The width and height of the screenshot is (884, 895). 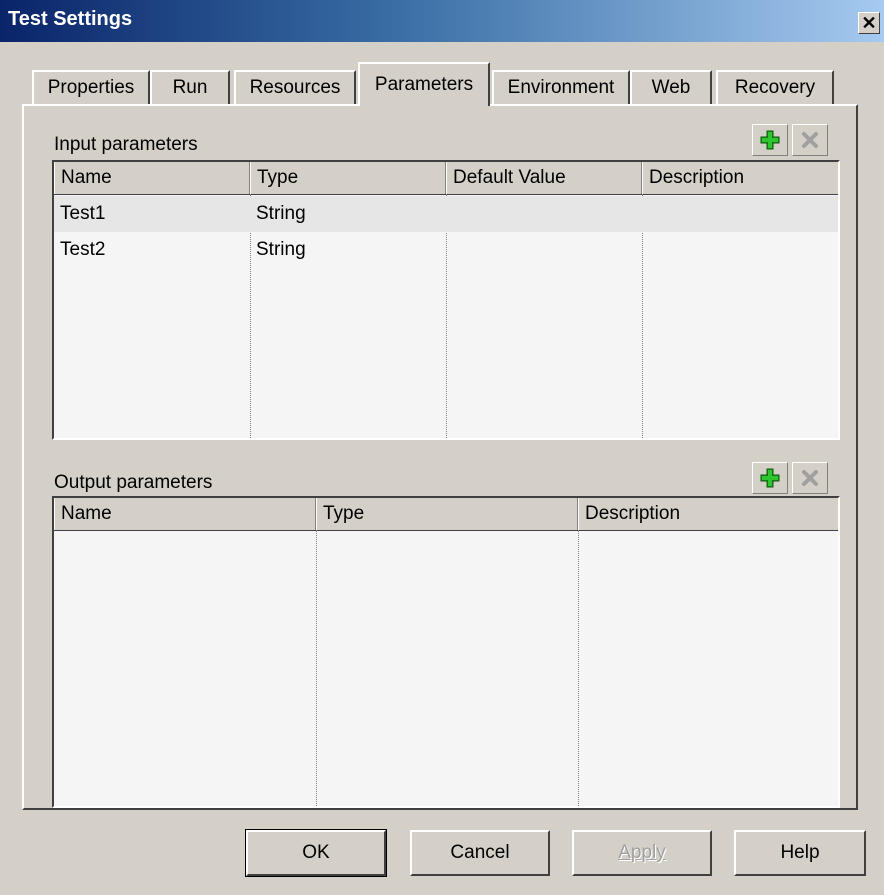 What do you see at coordinates (83, 213) in the screenshot?
I see `cell-name: Test1` at bounding box center [83, 213].